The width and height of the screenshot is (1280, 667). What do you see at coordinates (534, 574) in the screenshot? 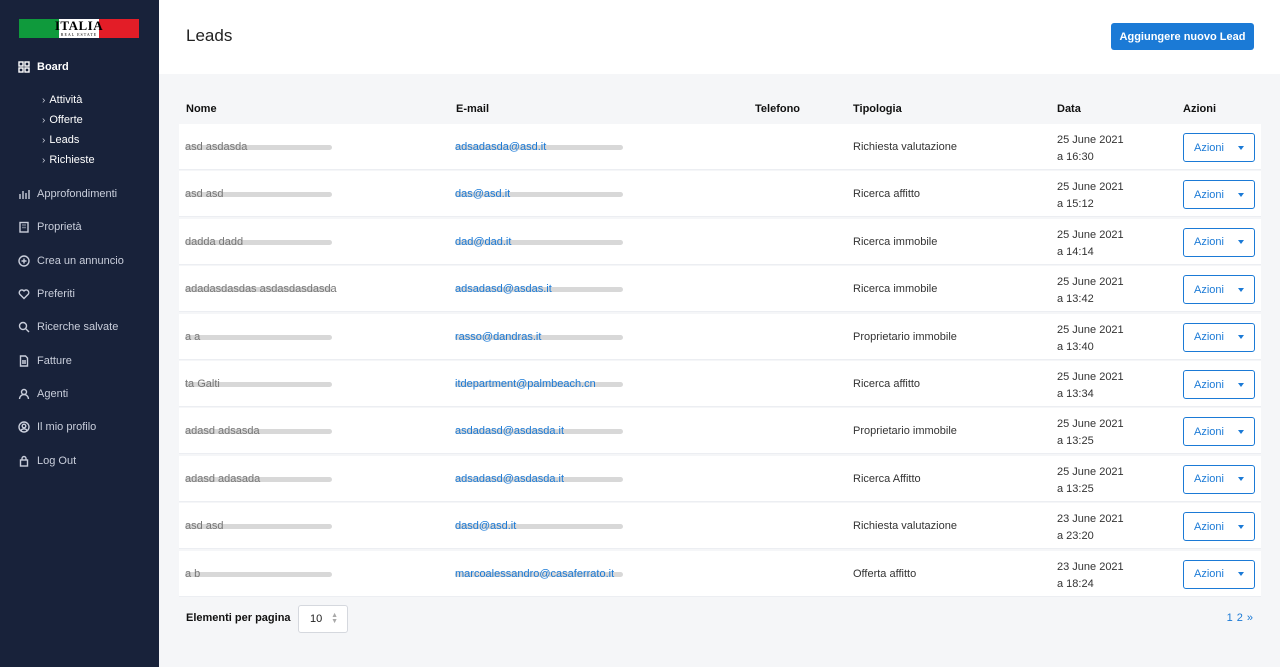
I see `lead-email: marcoalessandro@casaferrato.it` at bounding box center [534, 574].